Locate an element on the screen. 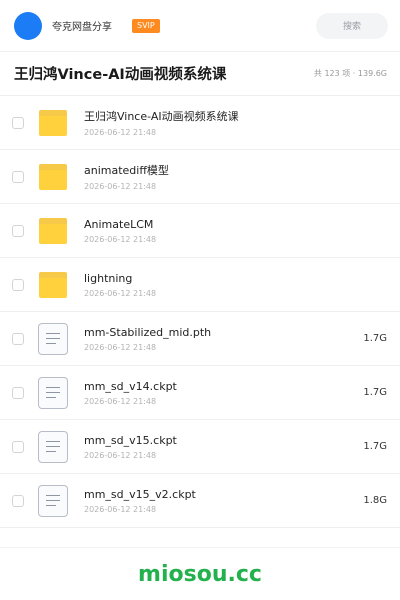 This screenshot has width=400, height=600. file-row: AnimateLCM 2026-06-12 21:48 is located at coordinates (200, 231).